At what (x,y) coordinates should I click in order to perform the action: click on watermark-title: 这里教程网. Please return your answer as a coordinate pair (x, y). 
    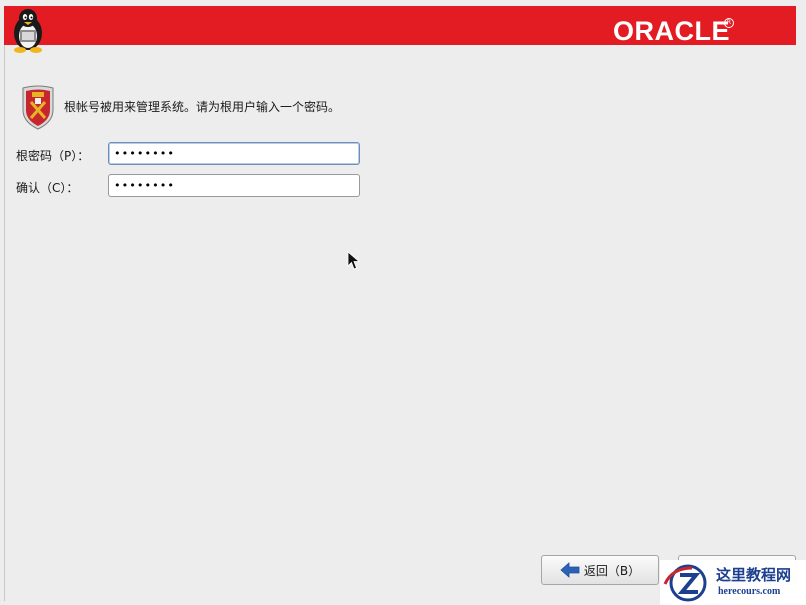
    Looking at the image, I should click on (754, 575).